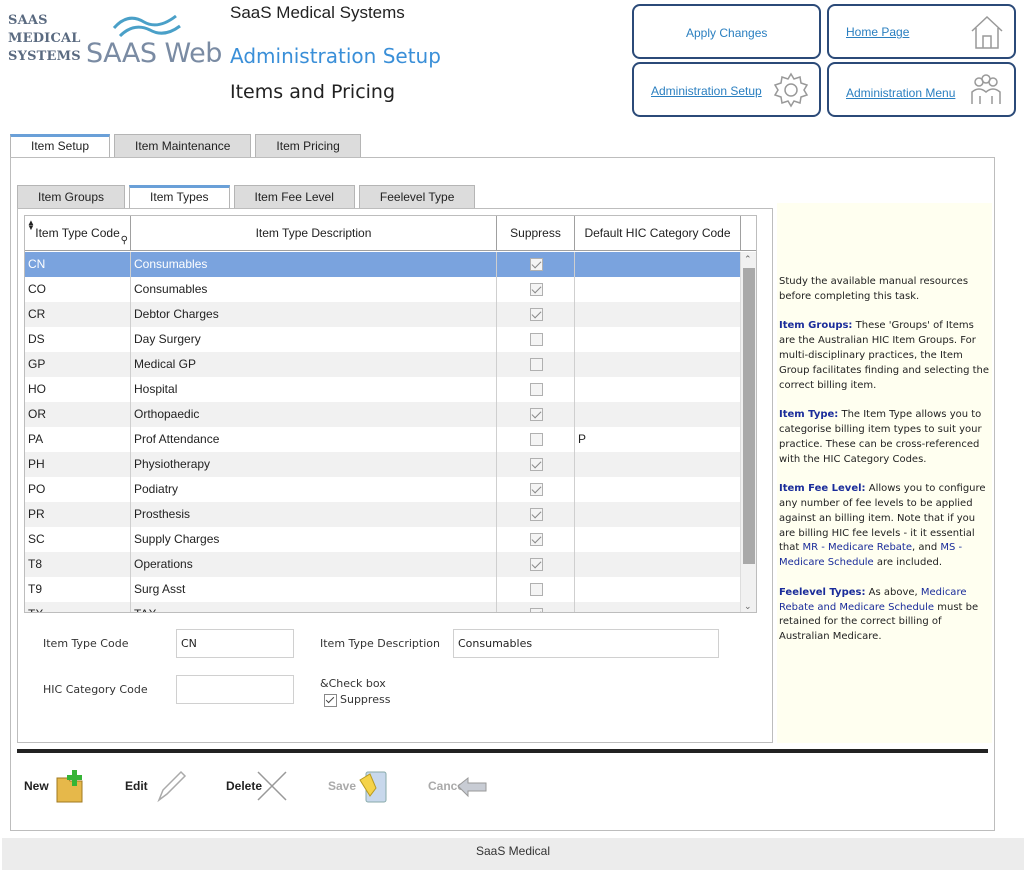  I want to click on save-label: Save, so click(342, 786).